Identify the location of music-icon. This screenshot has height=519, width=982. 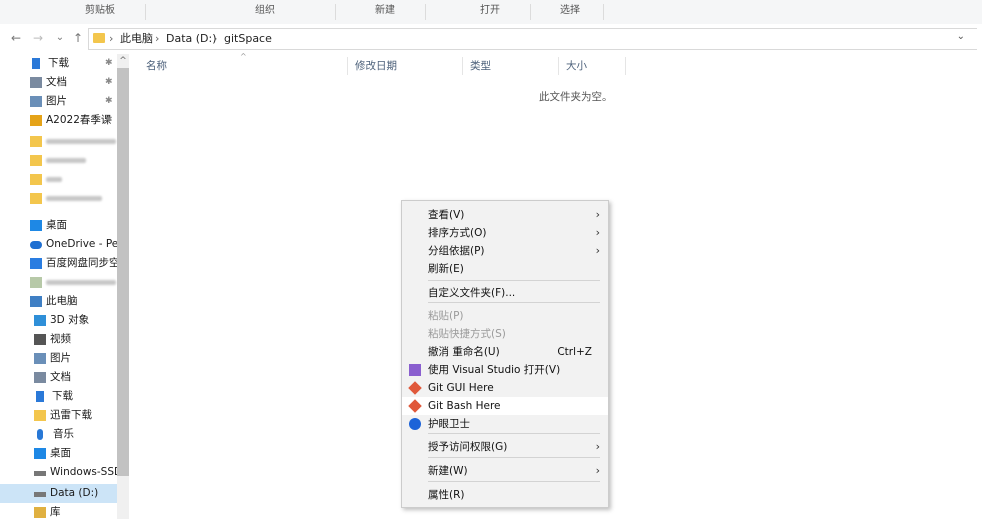
(40, 434).